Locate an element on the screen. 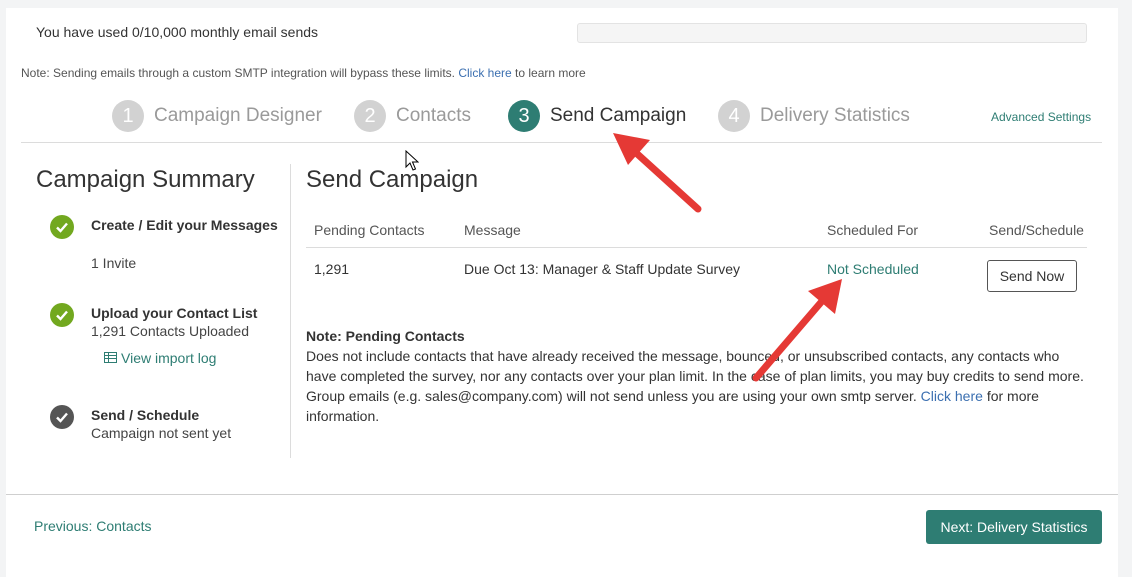 Image resolution: width=1132 pixels, height=577 pixels. send-now-button: Send Now is located at coordinates (1032, 276).